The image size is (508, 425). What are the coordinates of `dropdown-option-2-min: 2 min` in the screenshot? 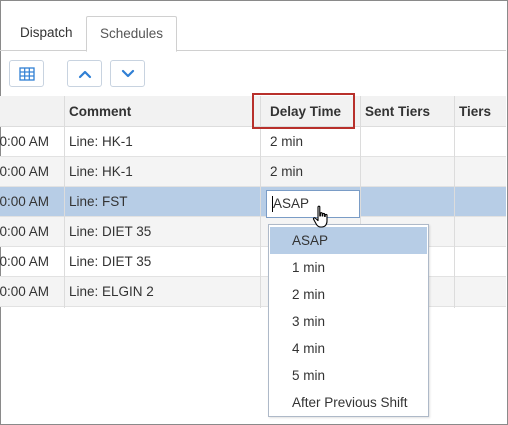 It's located at (348, 294).